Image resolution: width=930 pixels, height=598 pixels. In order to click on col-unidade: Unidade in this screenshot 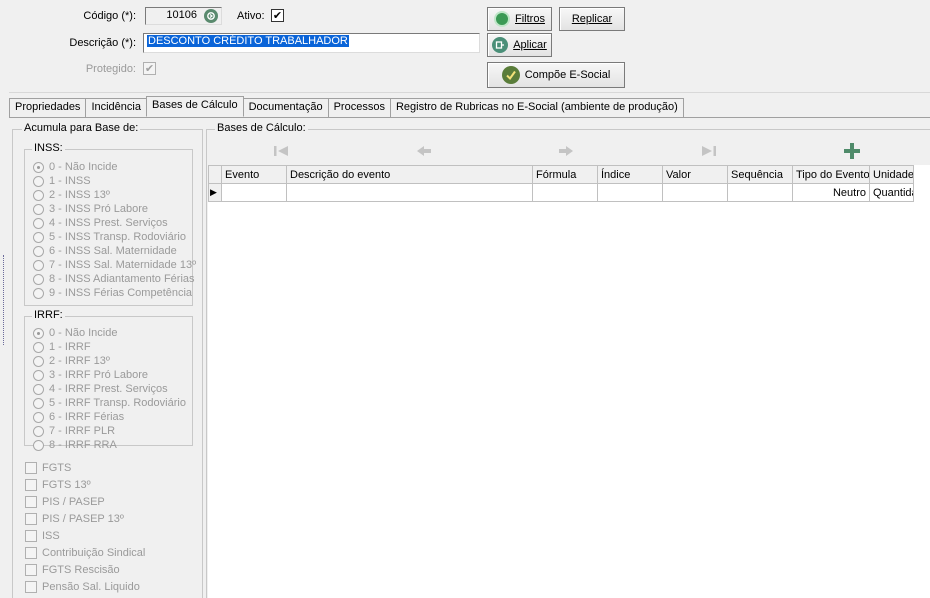, I will do `click(891, 174)`.